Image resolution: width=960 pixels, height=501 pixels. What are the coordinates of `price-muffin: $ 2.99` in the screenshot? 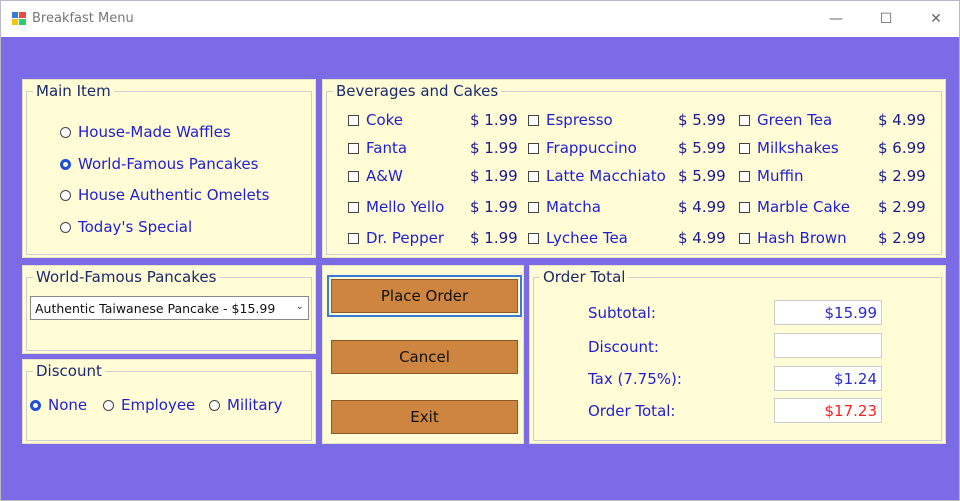 It's located at (902, 176).